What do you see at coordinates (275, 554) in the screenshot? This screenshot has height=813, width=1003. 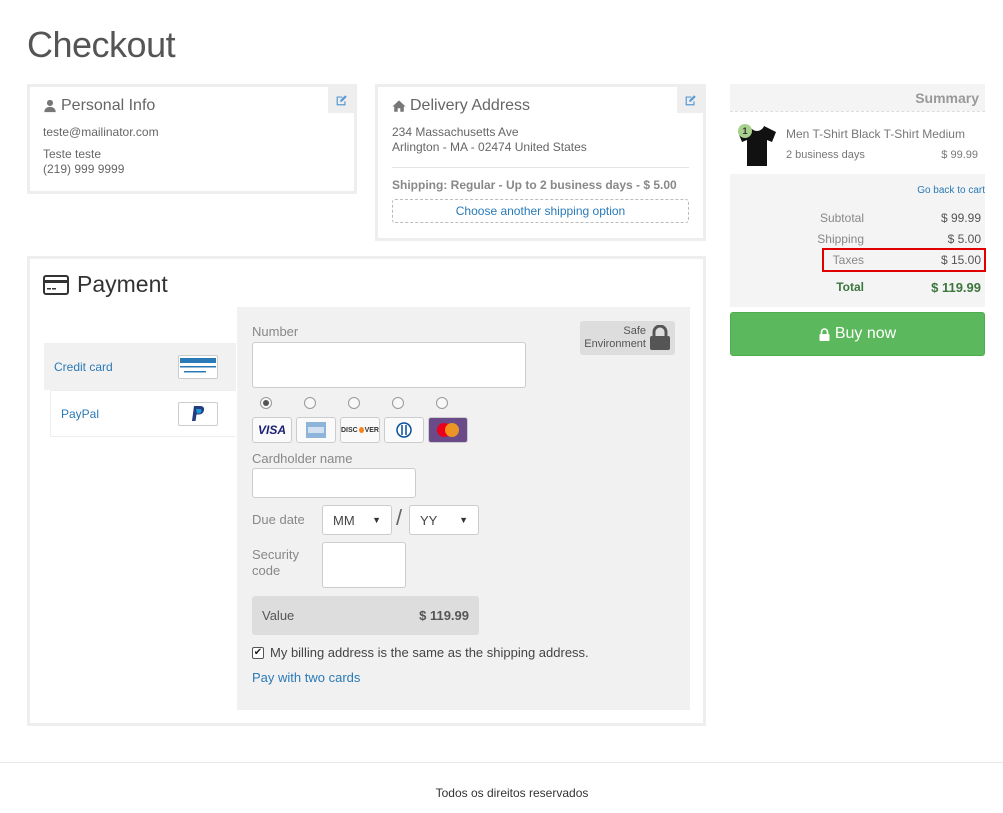 I see `security-label-line1: Security` at bounding box center [275, 554].